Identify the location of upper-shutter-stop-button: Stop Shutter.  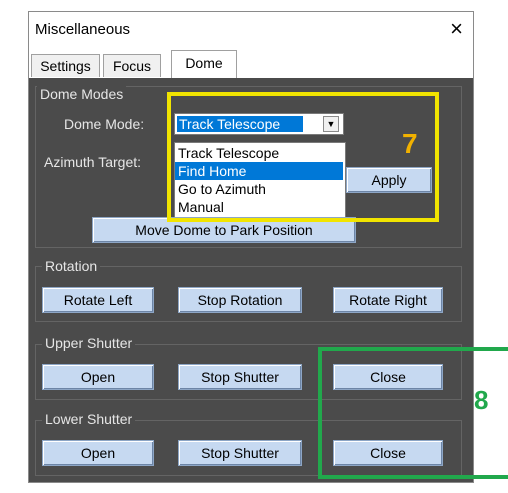
(240, 377).